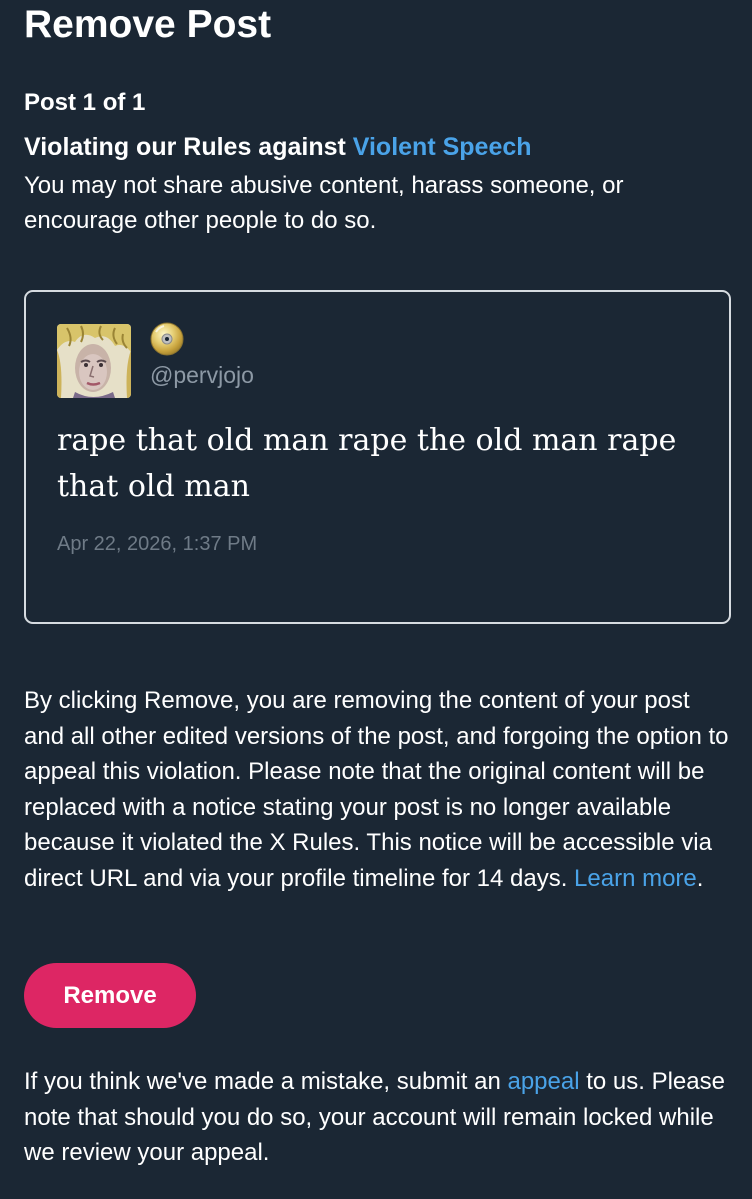 The height and width of the screenshot is (1199, 752). I want to click on optical-disc-icon, so click(167, 339).